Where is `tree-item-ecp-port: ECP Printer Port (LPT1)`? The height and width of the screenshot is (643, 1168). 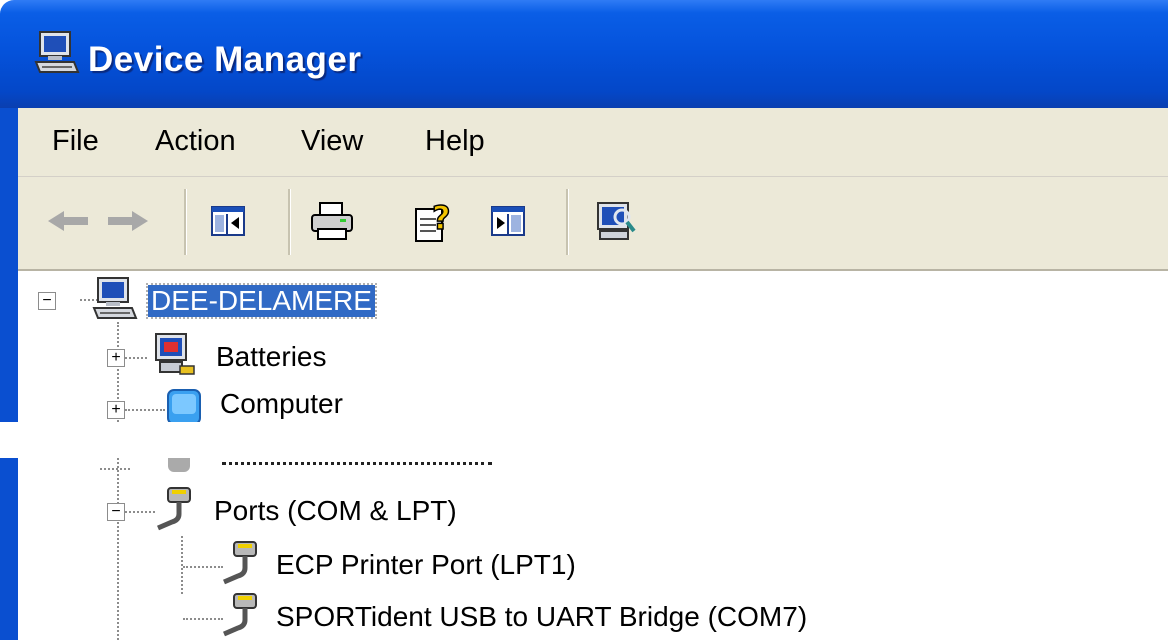 tree-item-ecp-port: ECP Printer Port (LPT1) is located at coordinates (397, 565).